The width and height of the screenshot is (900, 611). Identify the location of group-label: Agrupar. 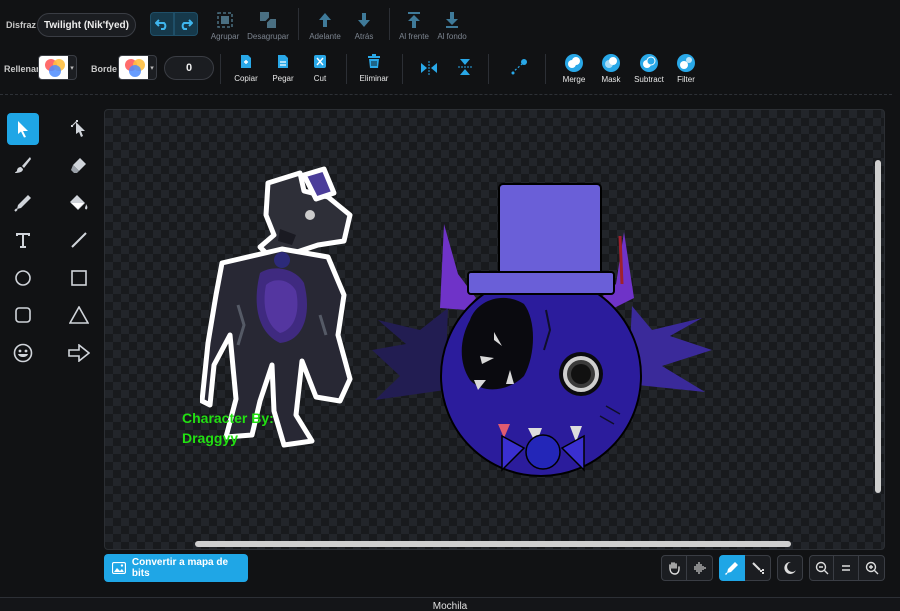
(225, 36).